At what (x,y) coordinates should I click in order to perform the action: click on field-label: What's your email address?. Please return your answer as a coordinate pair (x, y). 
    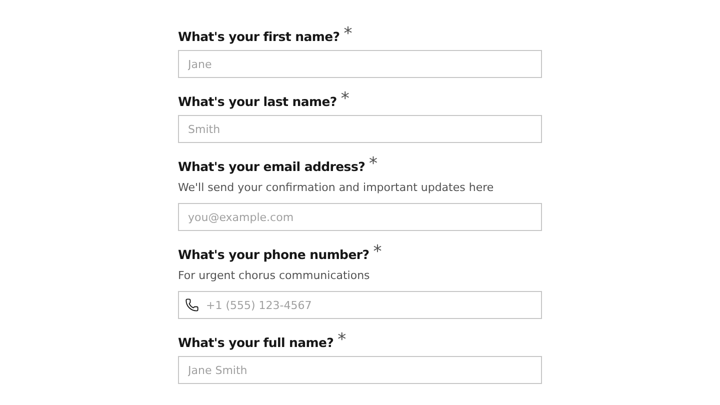
    Looking at the image, I should click on (272, 167).